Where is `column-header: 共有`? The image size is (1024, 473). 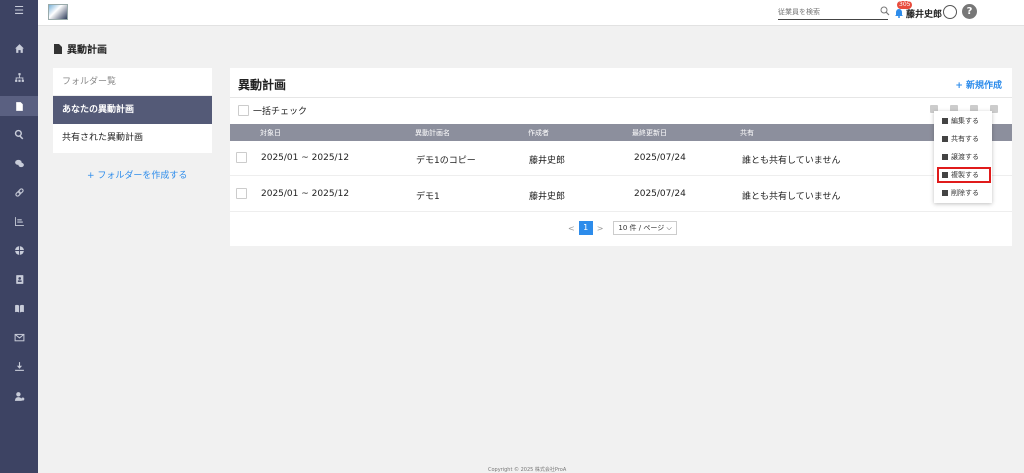 column-header: 共有 is located at coordinates (747, 133).